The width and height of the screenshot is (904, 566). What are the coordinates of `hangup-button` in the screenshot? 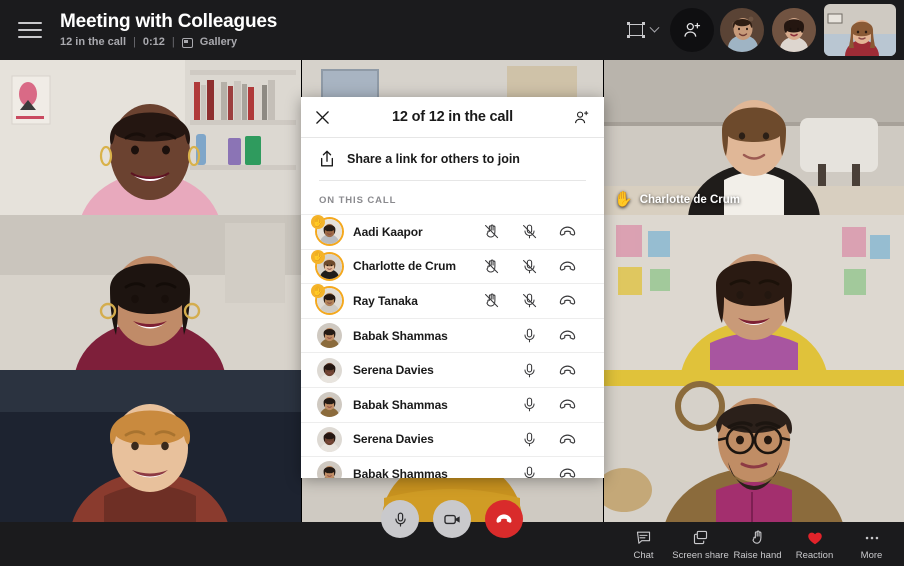 It's located at (504, 519).